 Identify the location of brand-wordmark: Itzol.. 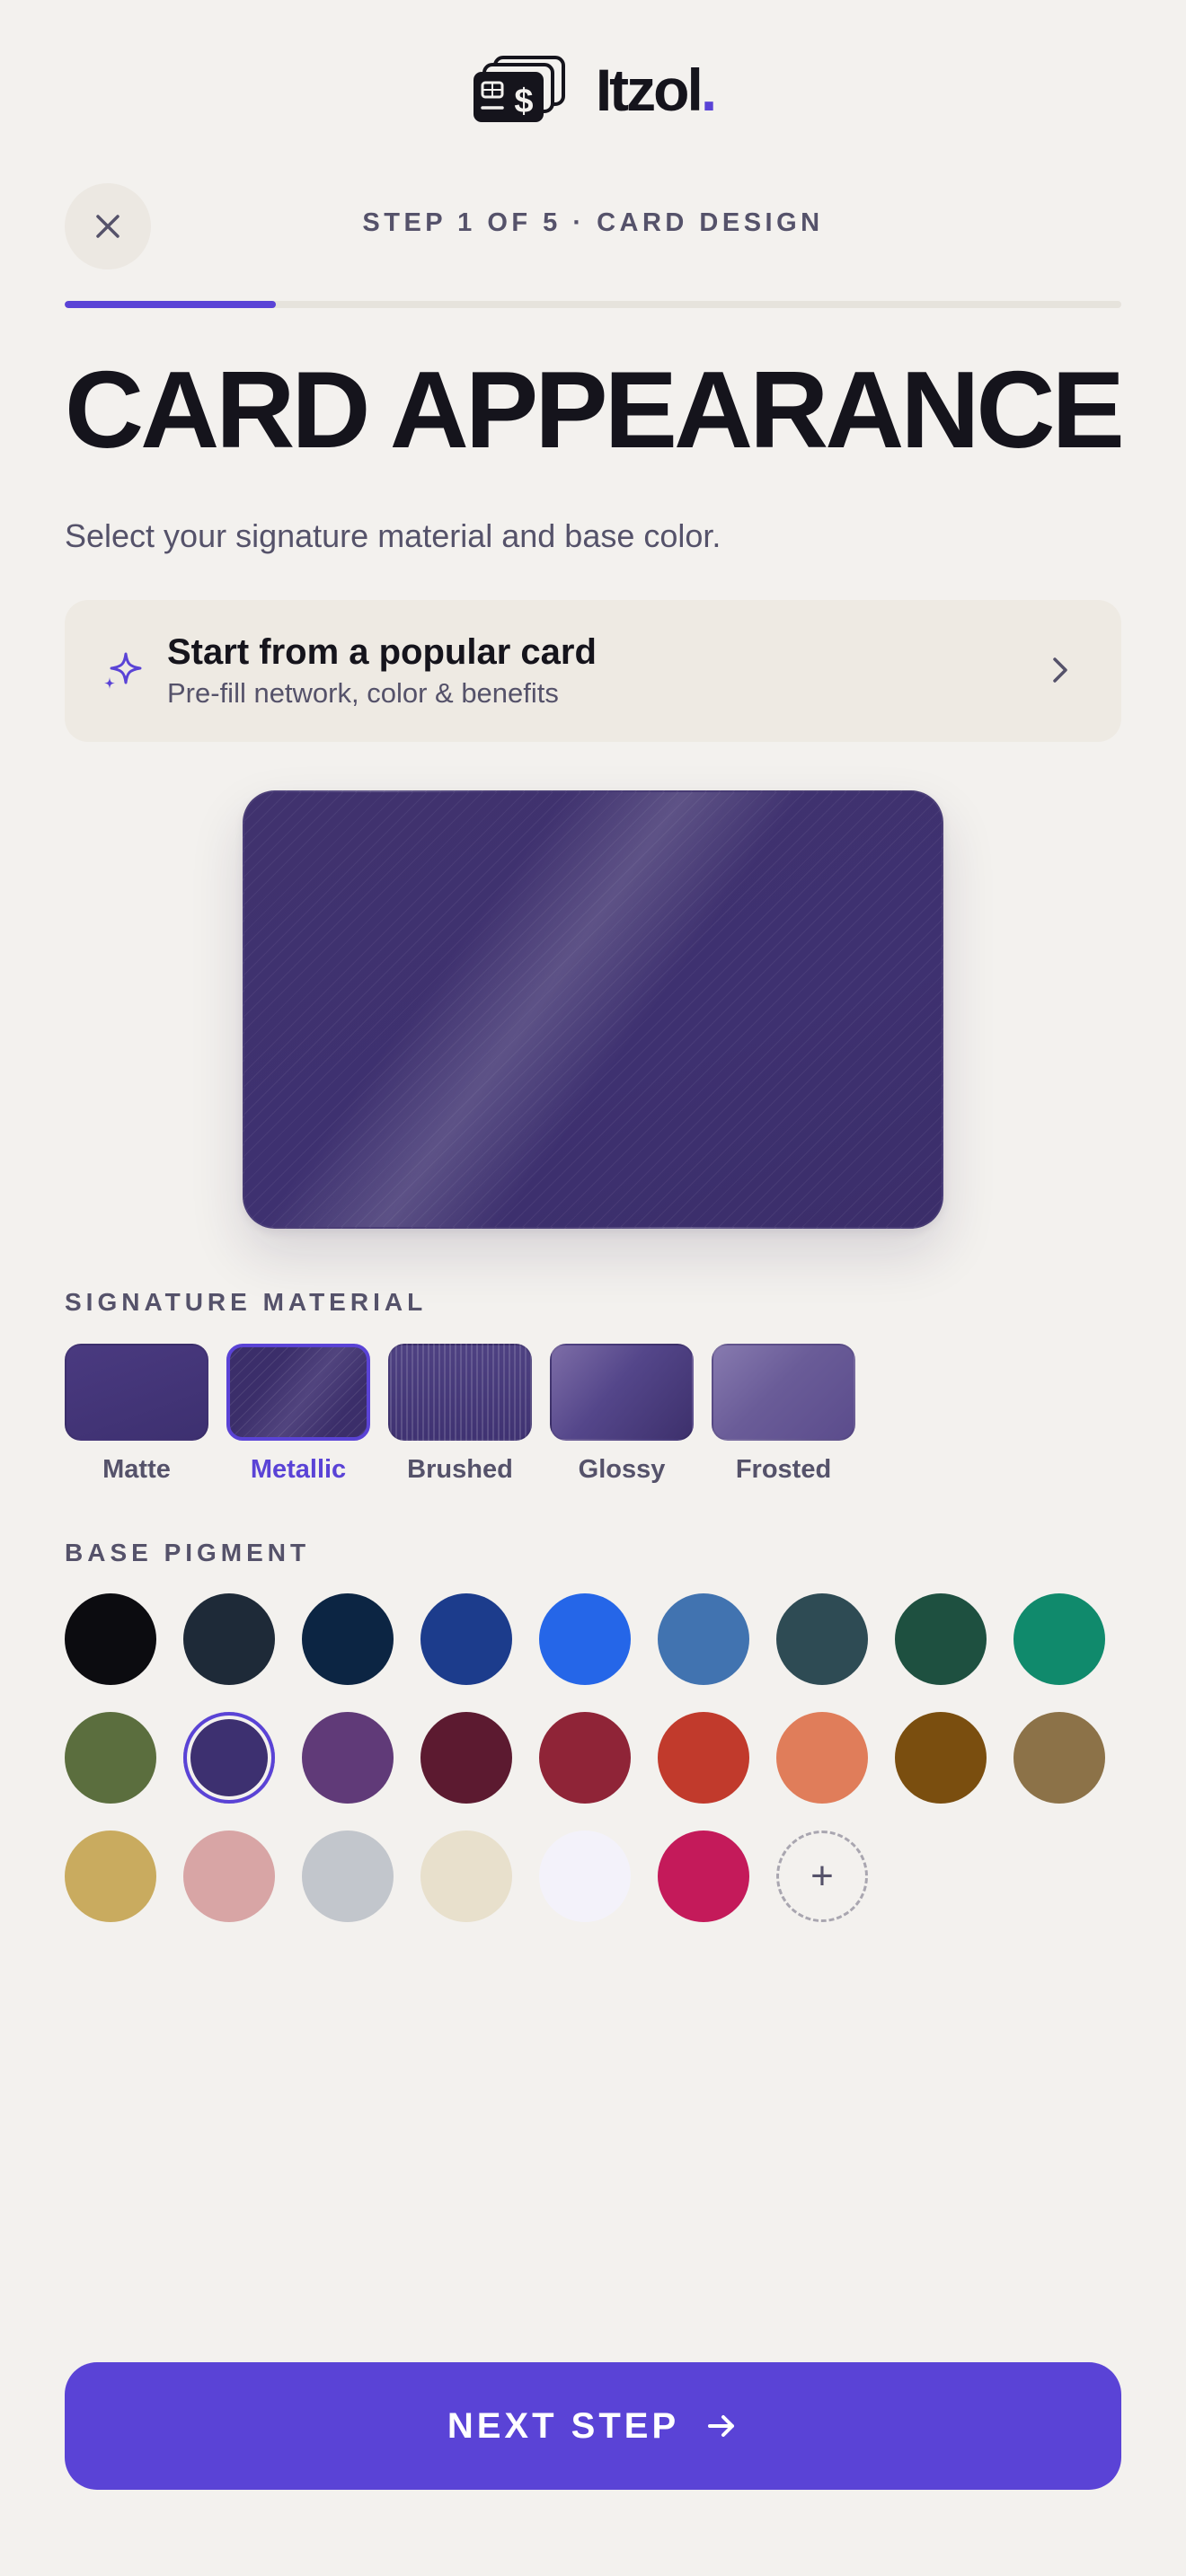
(656, 89).